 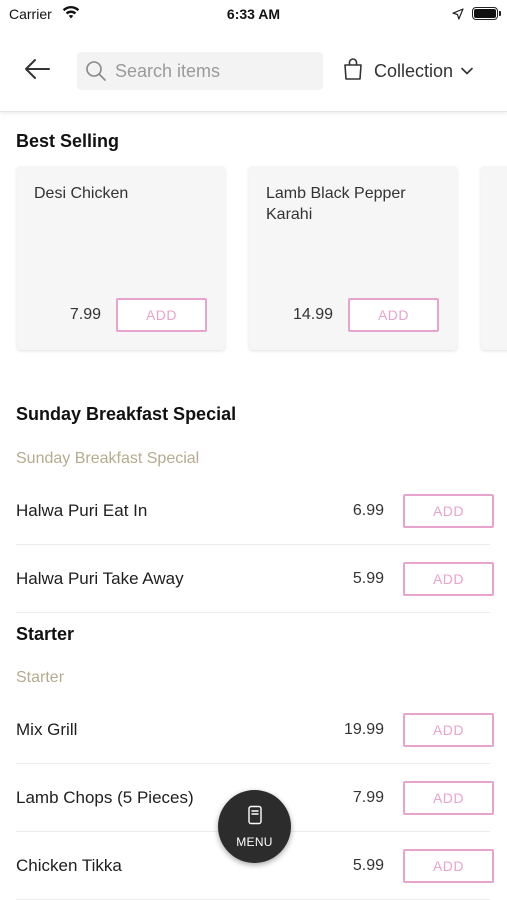 I want to click on menu-item-row: Mix Grill 19.99 ADD, so click(x=255, y=730).